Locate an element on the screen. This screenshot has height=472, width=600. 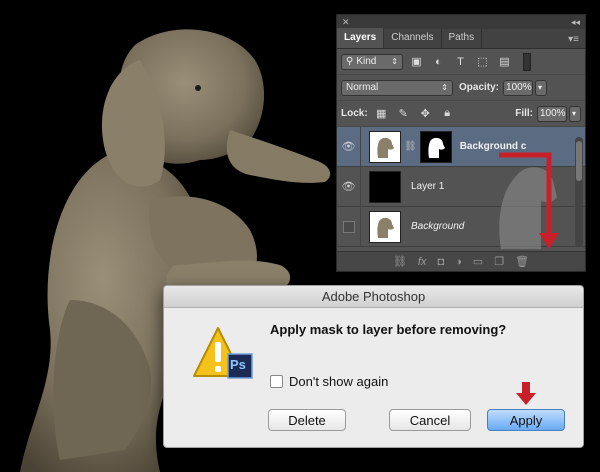
dialog-title: Adobe Photoshop is located at coordinates (373, 297).